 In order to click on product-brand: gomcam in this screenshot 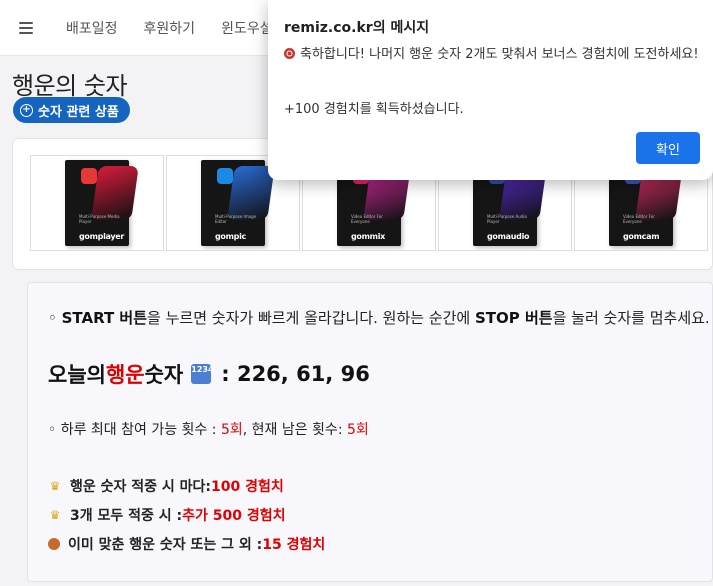, I will do `click(641, 236)`.